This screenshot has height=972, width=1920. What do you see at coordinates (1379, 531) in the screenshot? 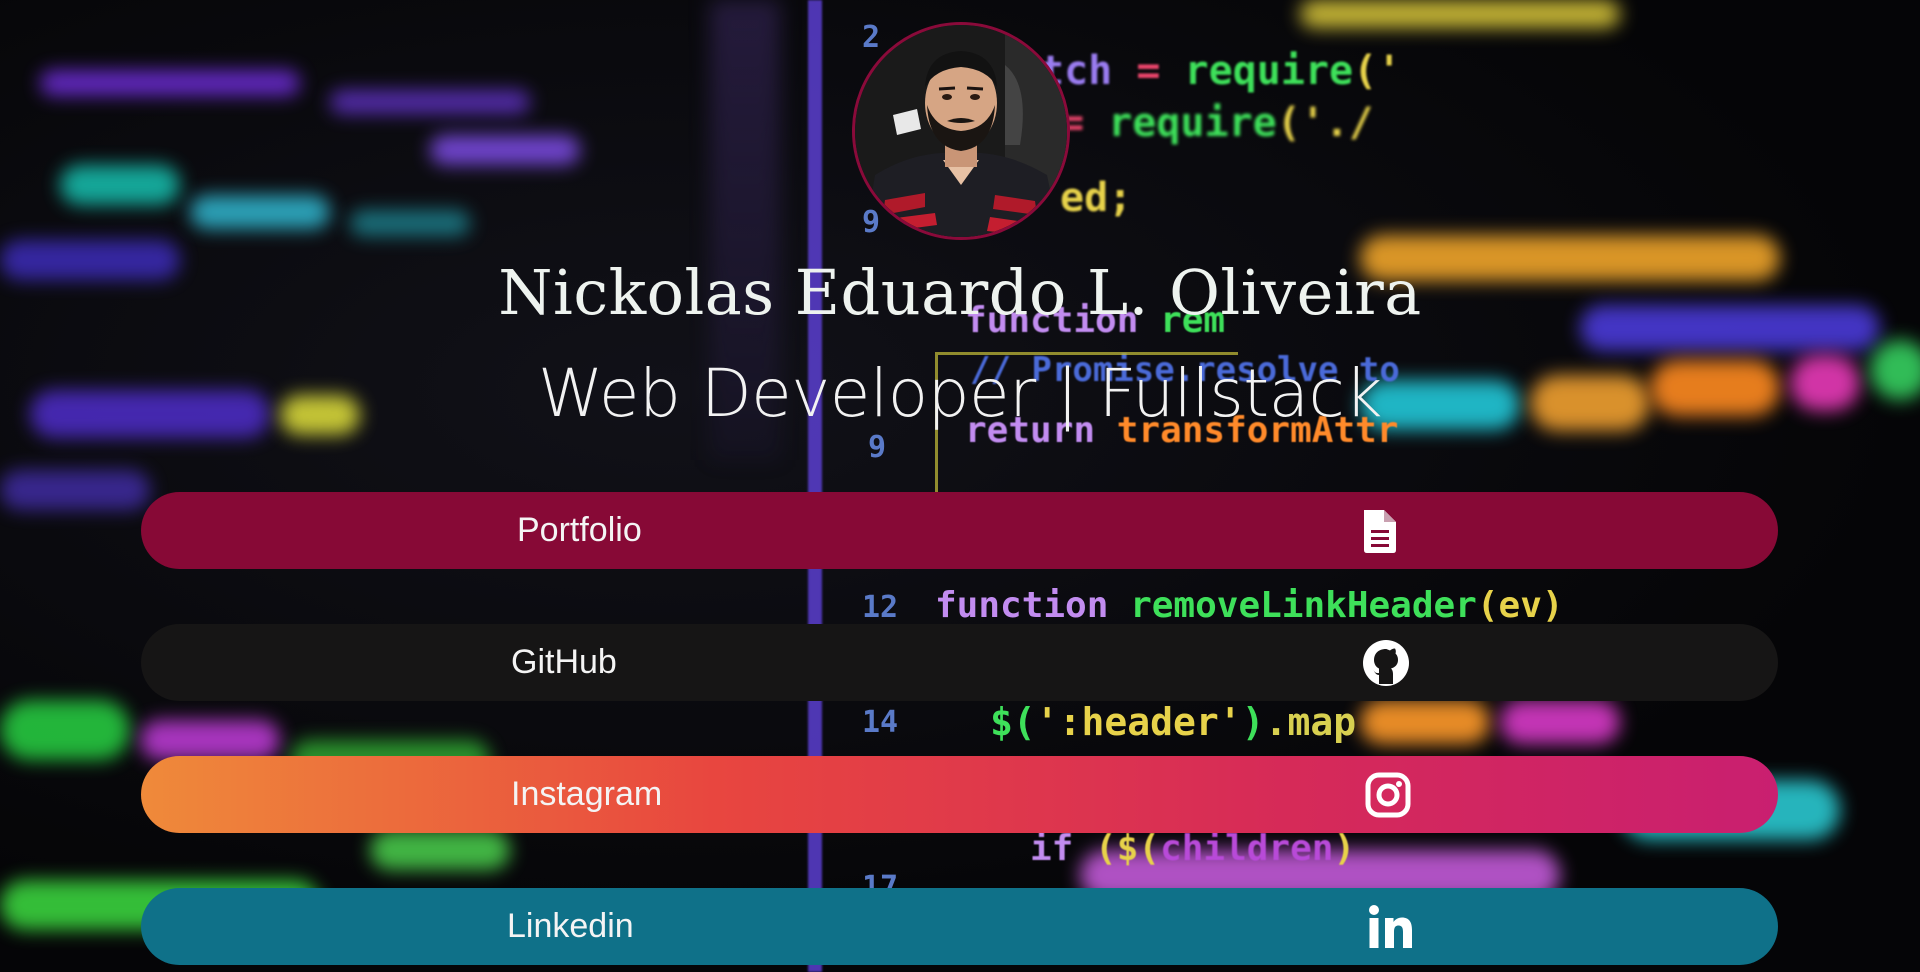
I see `document-icon` at bounding box center [1379, 531].